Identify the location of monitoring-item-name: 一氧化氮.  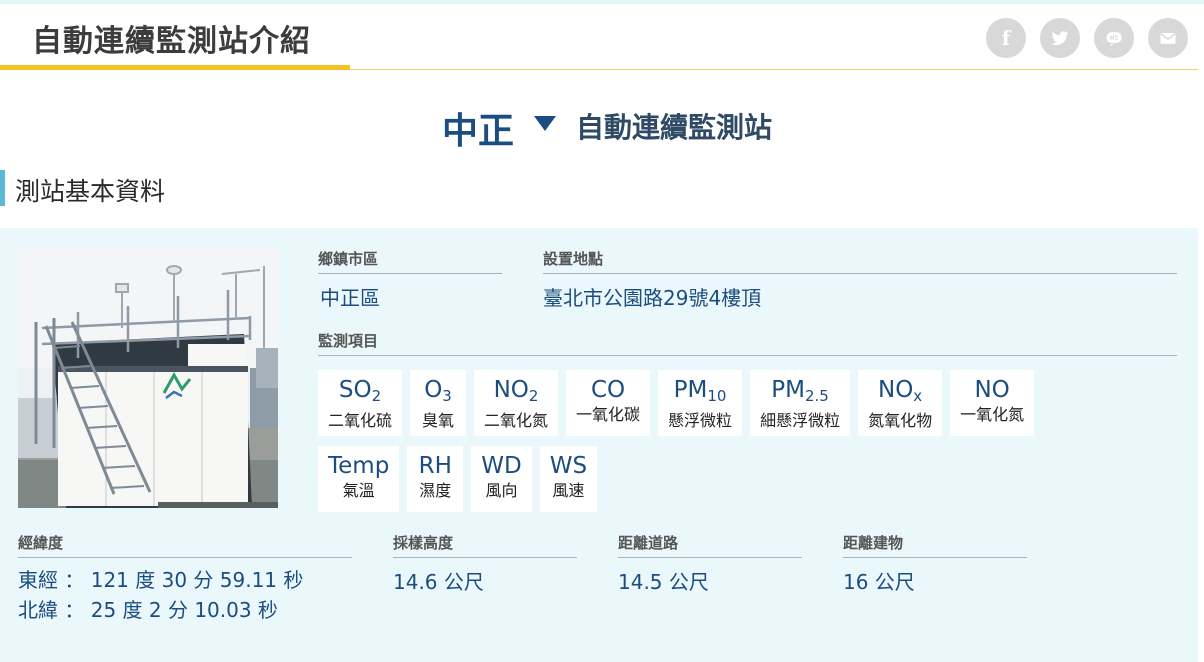
(992, 414).